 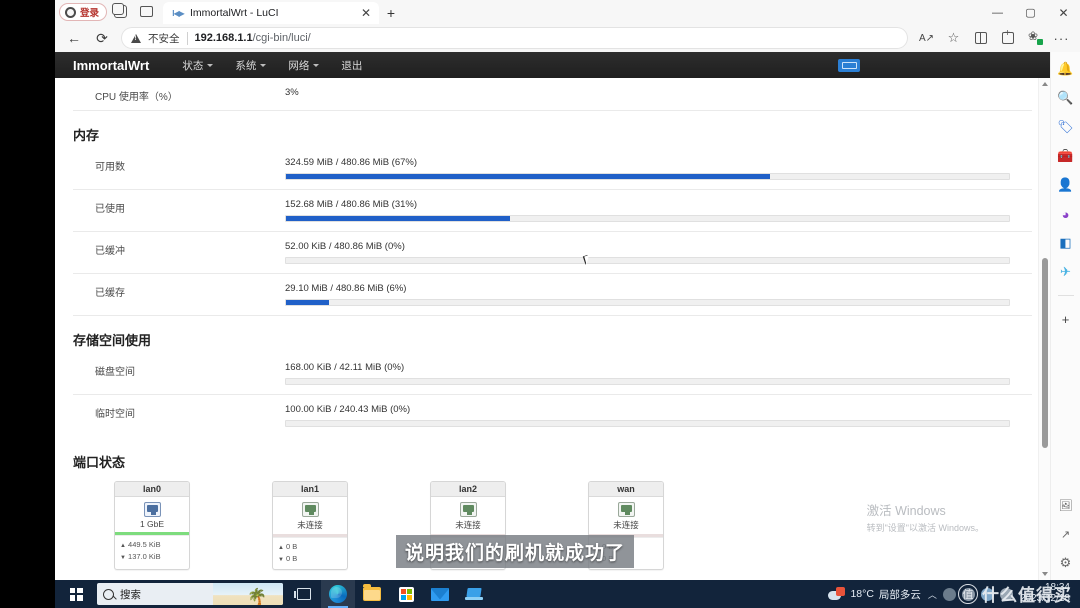 I want to click on rx-value: 137.0 KiB, so click(x=144, y=556).